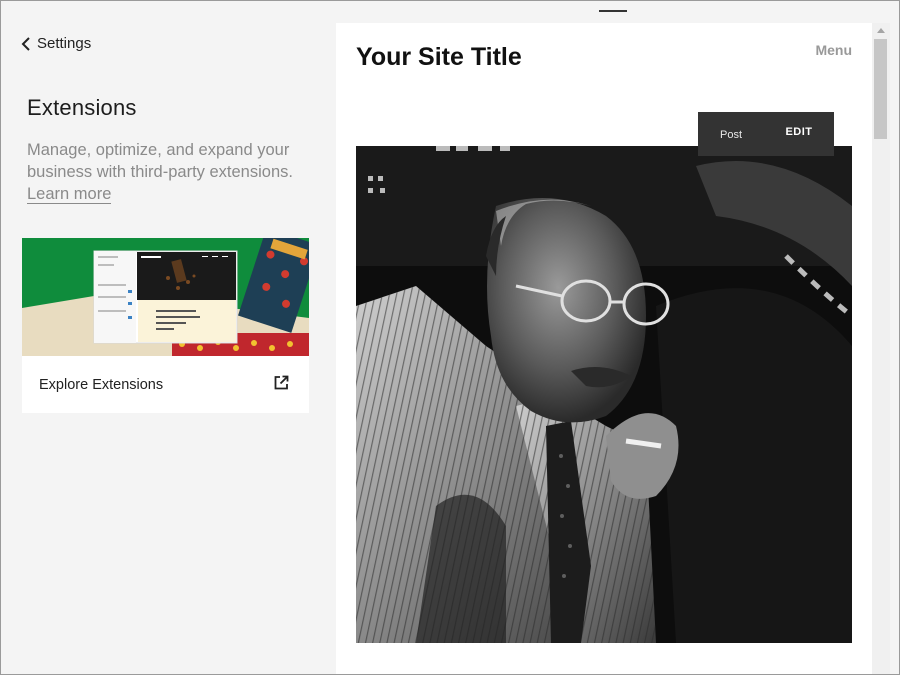  Describe the element at coordinates (101, 384) in the screenshot. I see `explore-extensions-label: Explore Extensions` at that location.